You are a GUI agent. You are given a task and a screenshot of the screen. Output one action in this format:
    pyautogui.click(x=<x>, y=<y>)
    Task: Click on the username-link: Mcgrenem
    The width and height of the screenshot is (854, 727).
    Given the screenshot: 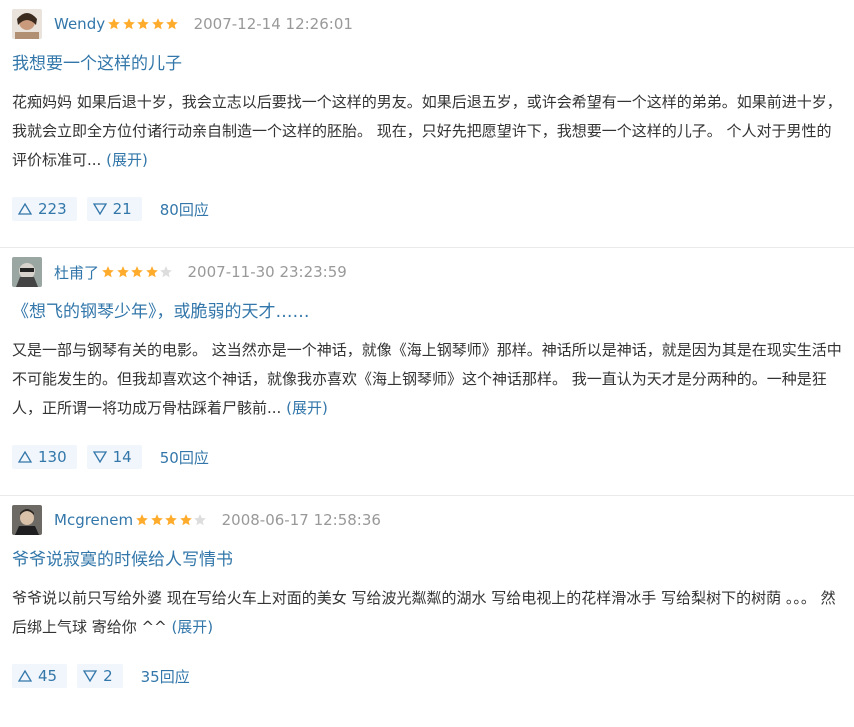 What is the action you would take?
    pyautogui.click(x=93, y=520)
    